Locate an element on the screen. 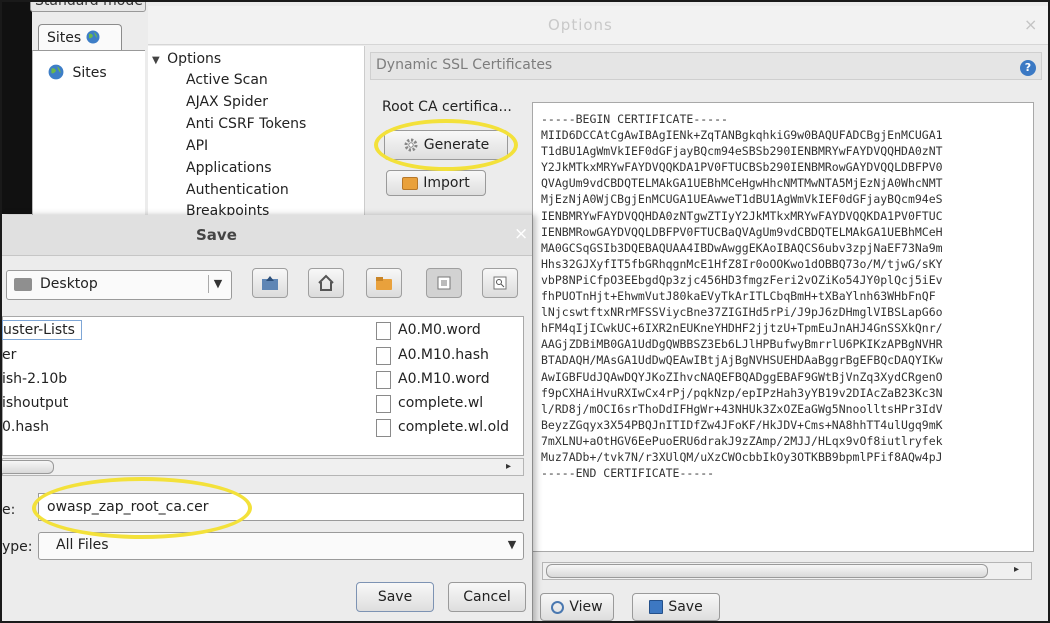 The width and height of the screenshot is (1050, 623). options-close-button: × is located at coordinates (1030, 24).